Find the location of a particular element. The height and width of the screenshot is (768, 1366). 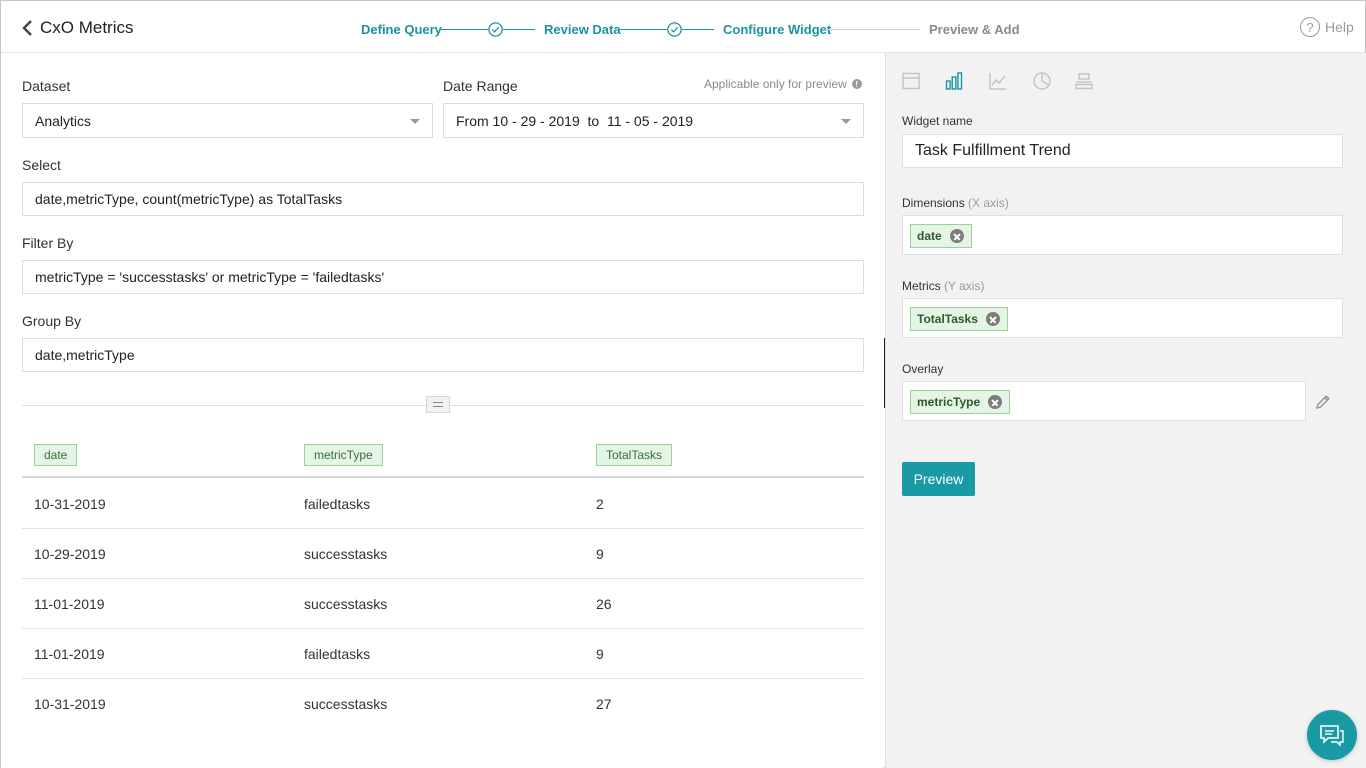

step-define-query: Define Query is located at coordinates (401, 29).